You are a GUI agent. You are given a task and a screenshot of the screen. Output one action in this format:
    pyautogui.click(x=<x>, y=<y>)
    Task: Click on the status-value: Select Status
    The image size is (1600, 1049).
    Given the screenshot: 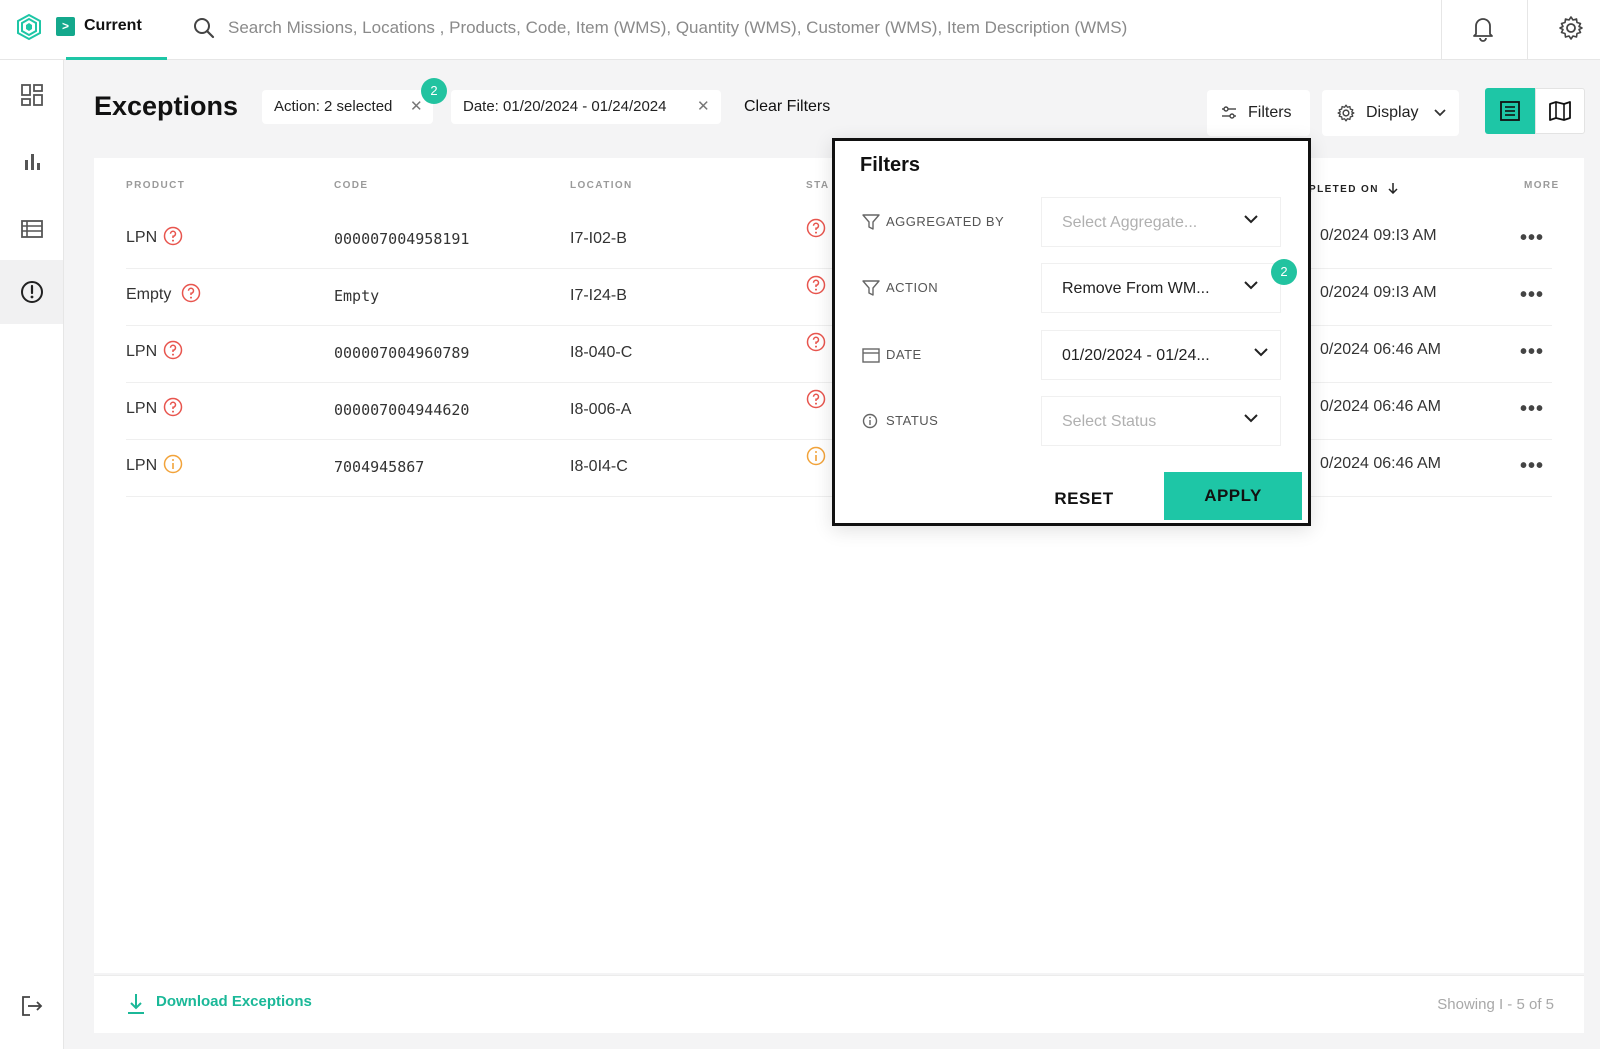 What is the action you would take?
    pyautogui.click(x=1109, y=421)
    